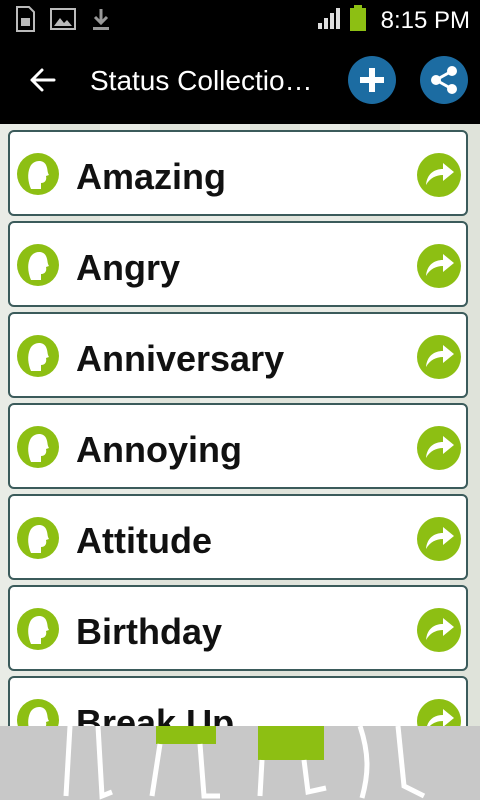 This screenshot has width=480, height=800. What do you see at coordinates (151, 176) in the screenshot?
I see `list-item-label: Amazing` at bounding box center [151, 176].